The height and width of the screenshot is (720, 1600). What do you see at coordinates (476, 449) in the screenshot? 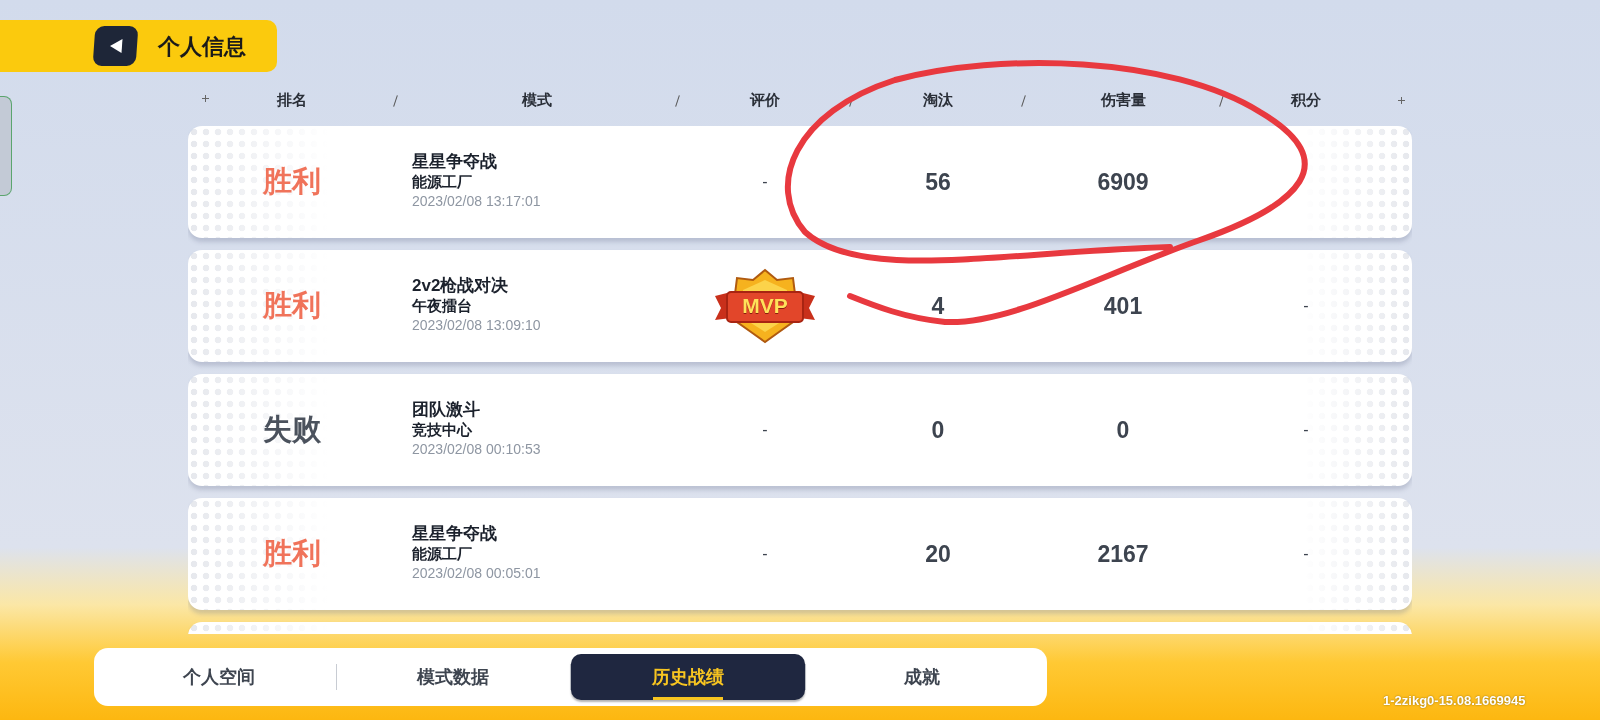
I see `match-time: 2023/02/08 00:10:53` at bounding box center [476, 449].